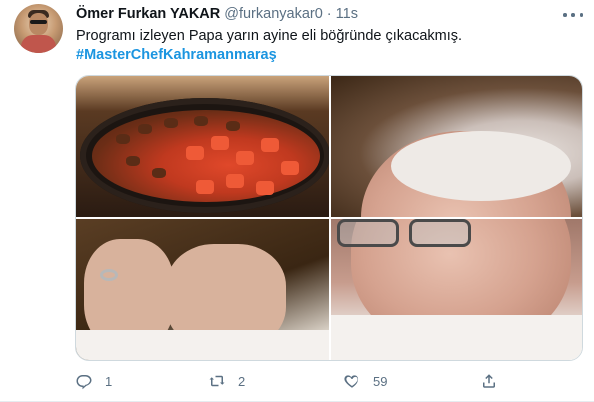  What do you see at coordinates (329, 381) in the screenshot?
I see `tweet-actions: 1 2 59` at bounding box center [329, 381].